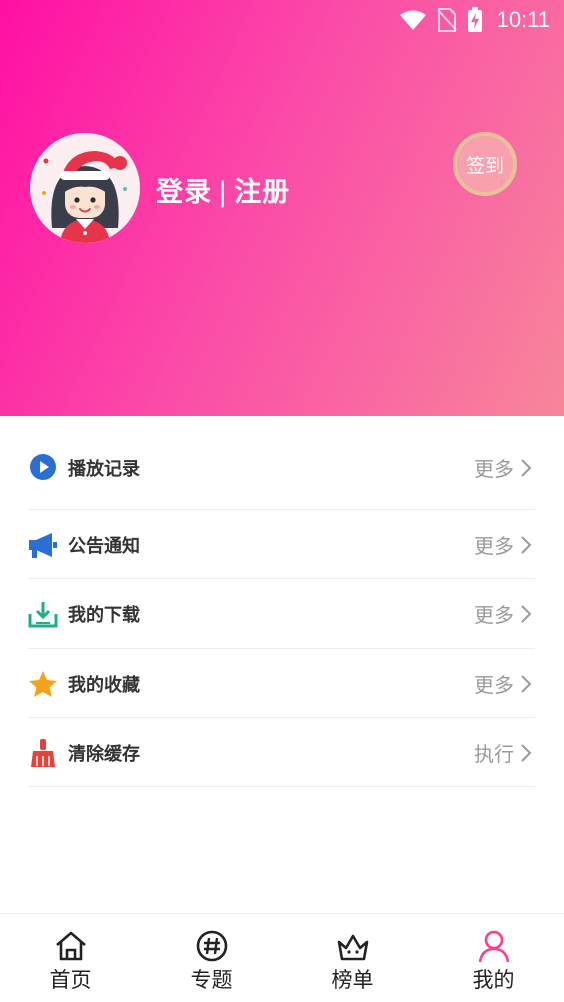  What do you see at coordinates (282, 20) in the screenshot?
I see `status-bar: 10:11` at bounding box center [282, 20].